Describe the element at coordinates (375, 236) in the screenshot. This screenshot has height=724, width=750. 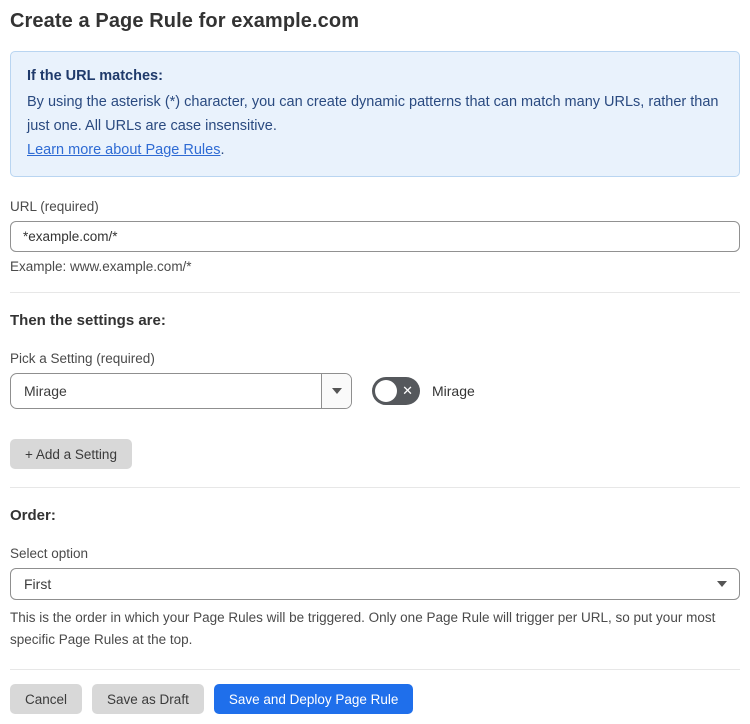
I see `url-input` at that location.